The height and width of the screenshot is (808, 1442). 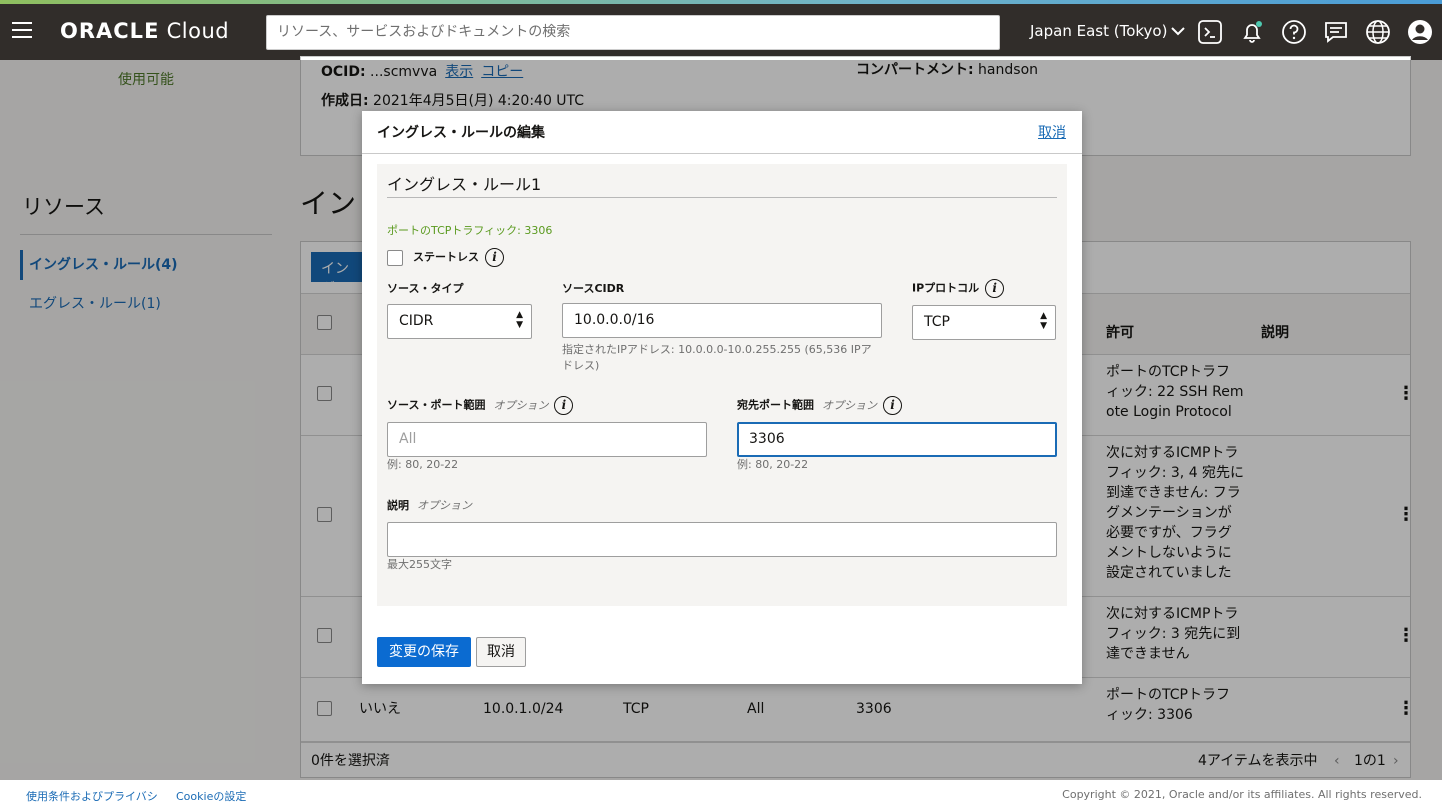 What do you see at coordinates (211, 796) in the screenshot?
I see `cookie-settings-link: Cookieの設定` at bounding box center [211, 796].